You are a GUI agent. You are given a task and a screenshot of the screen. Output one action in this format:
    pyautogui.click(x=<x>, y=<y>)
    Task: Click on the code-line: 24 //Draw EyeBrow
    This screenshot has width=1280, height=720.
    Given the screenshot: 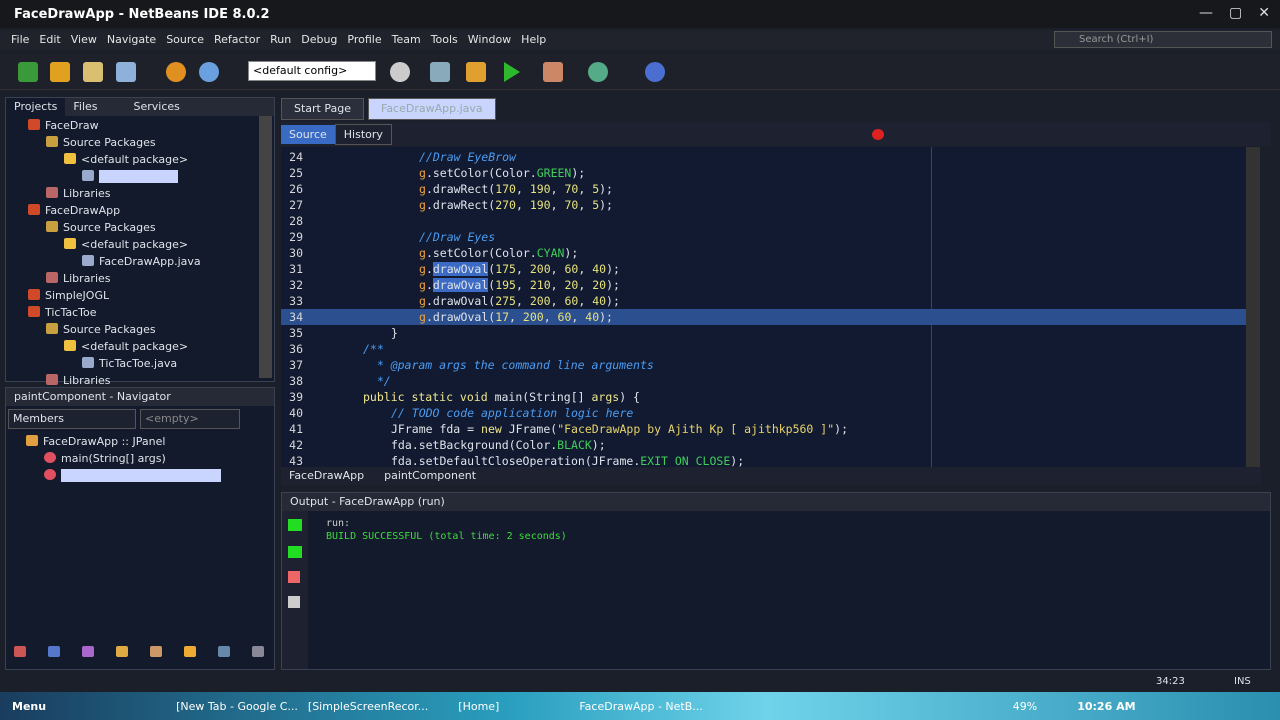 What is the action you would take?
    pyautogui.click(x=763, y=157)
    